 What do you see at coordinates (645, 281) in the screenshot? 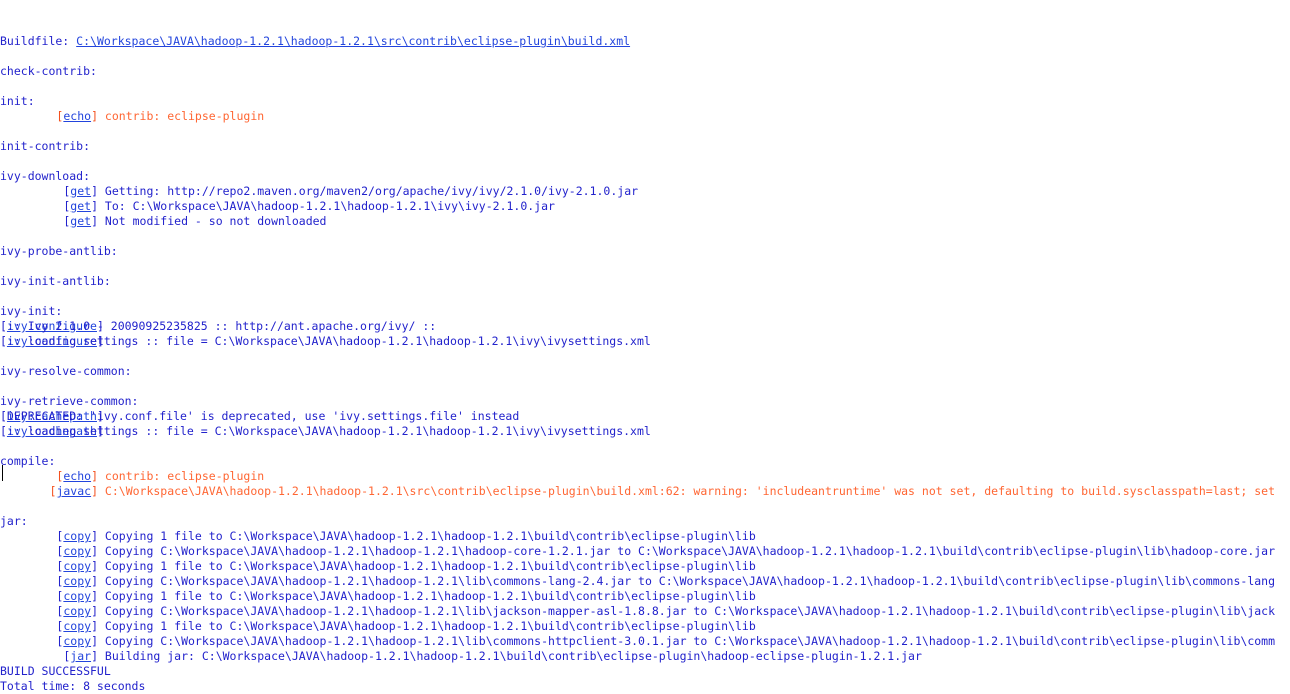
I see `ant-target-header: ivy-init-antlib:` at bounding box center [645, 281].